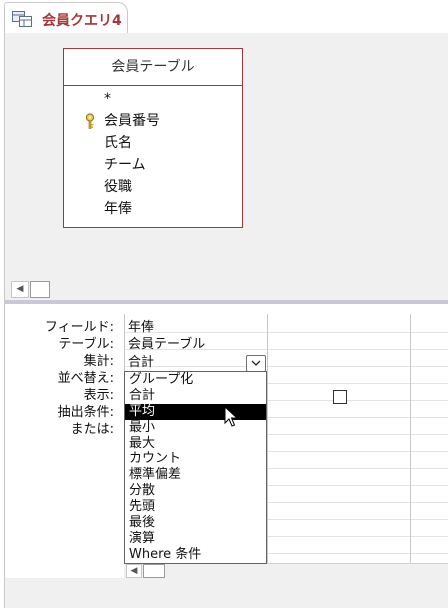  I want to click on dropdown-option-highlighted: 平均, so click(195, 411).